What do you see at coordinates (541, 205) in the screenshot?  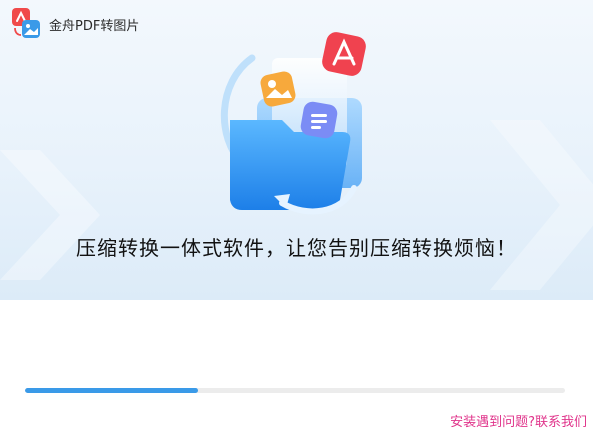 I see `chevron-decoration` at bounding box center [541, 205].